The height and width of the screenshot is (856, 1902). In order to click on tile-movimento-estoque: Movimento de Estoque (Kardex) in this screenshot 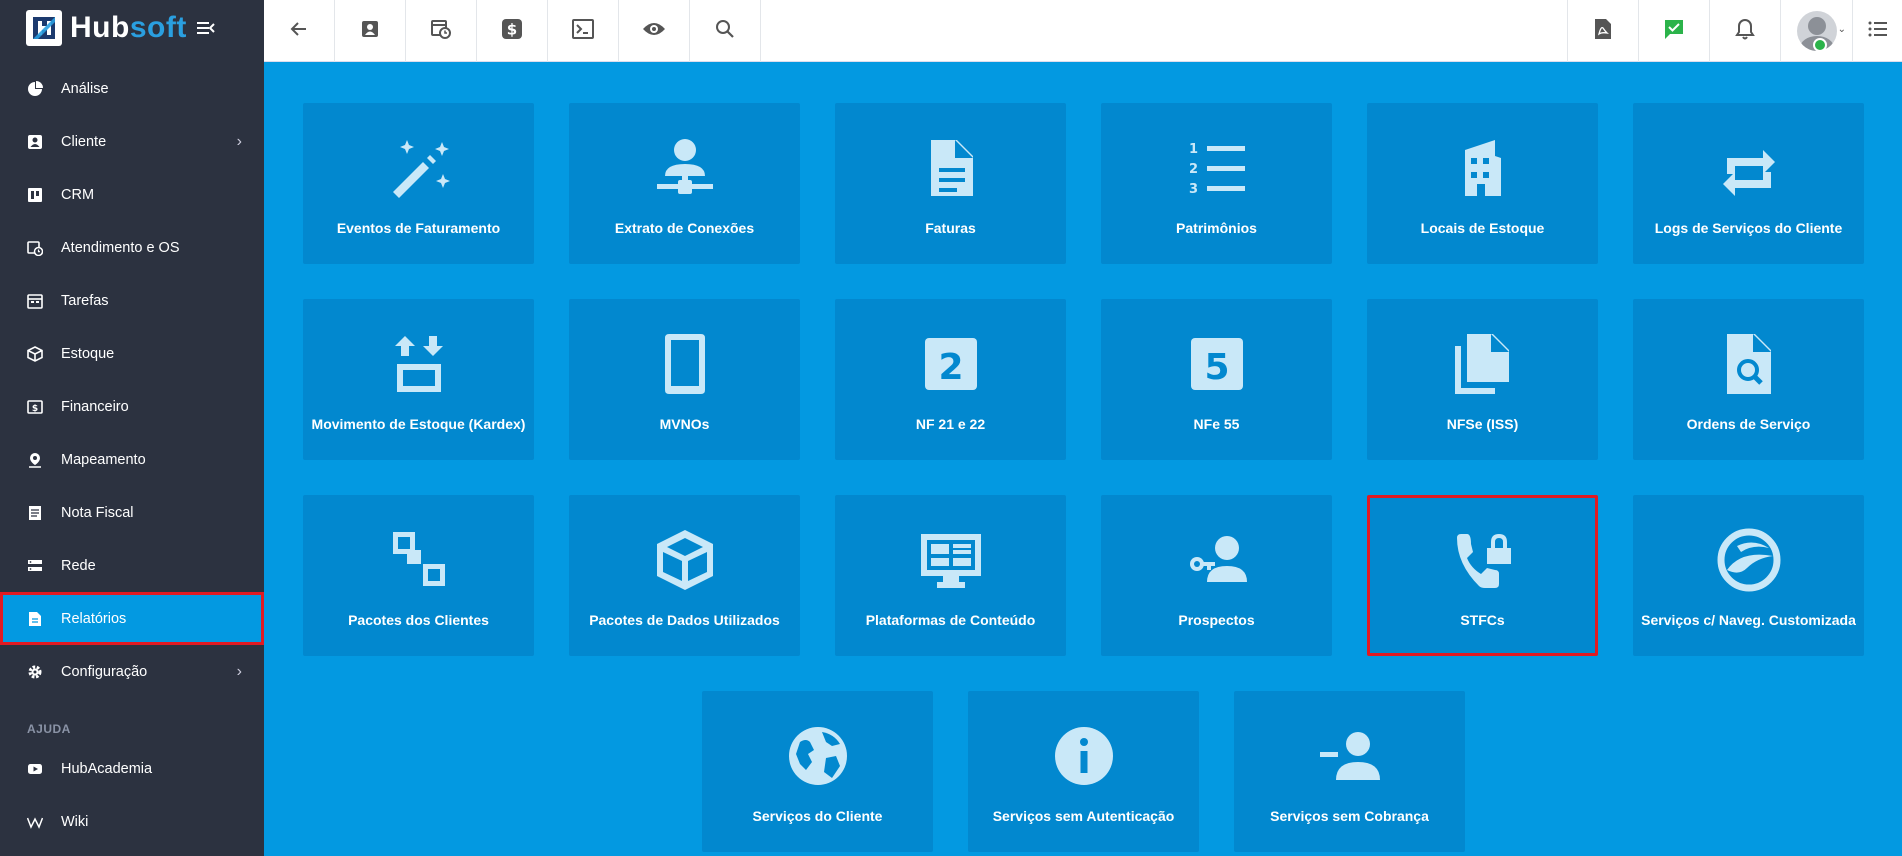, I will do `click(418, 379)`.